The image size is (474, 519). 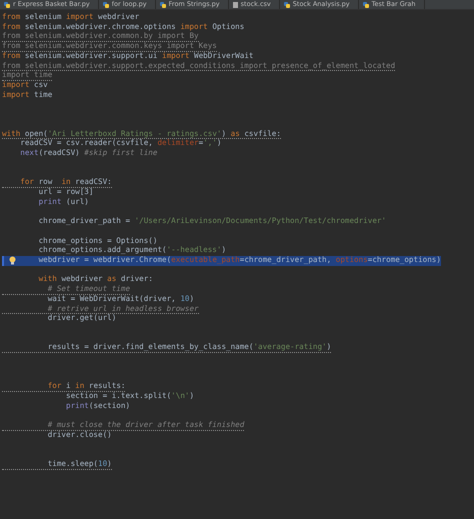 What do you see at coordinates (12, 260) in the screenshot?
I see `lightbulb-icon` at bounding box center [12, 260].